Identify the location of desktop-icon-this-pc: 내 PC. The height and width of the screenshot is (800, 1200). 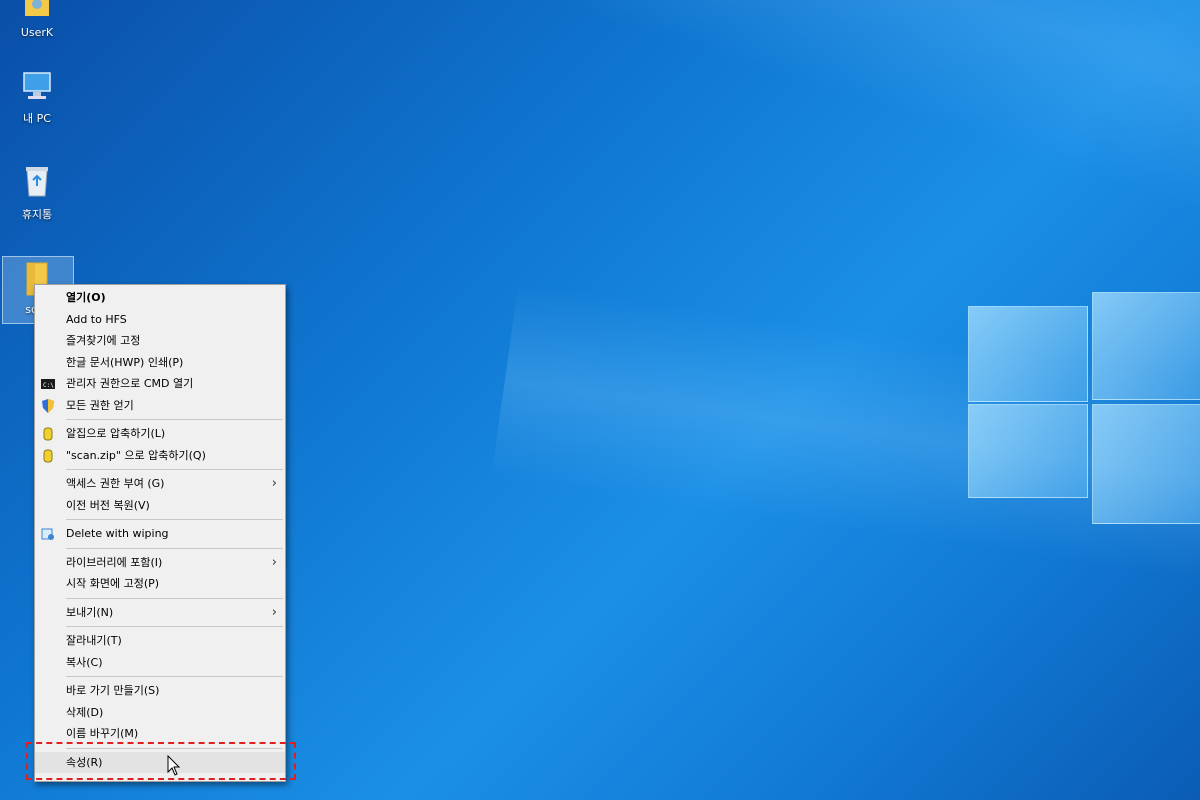
(37, 97).